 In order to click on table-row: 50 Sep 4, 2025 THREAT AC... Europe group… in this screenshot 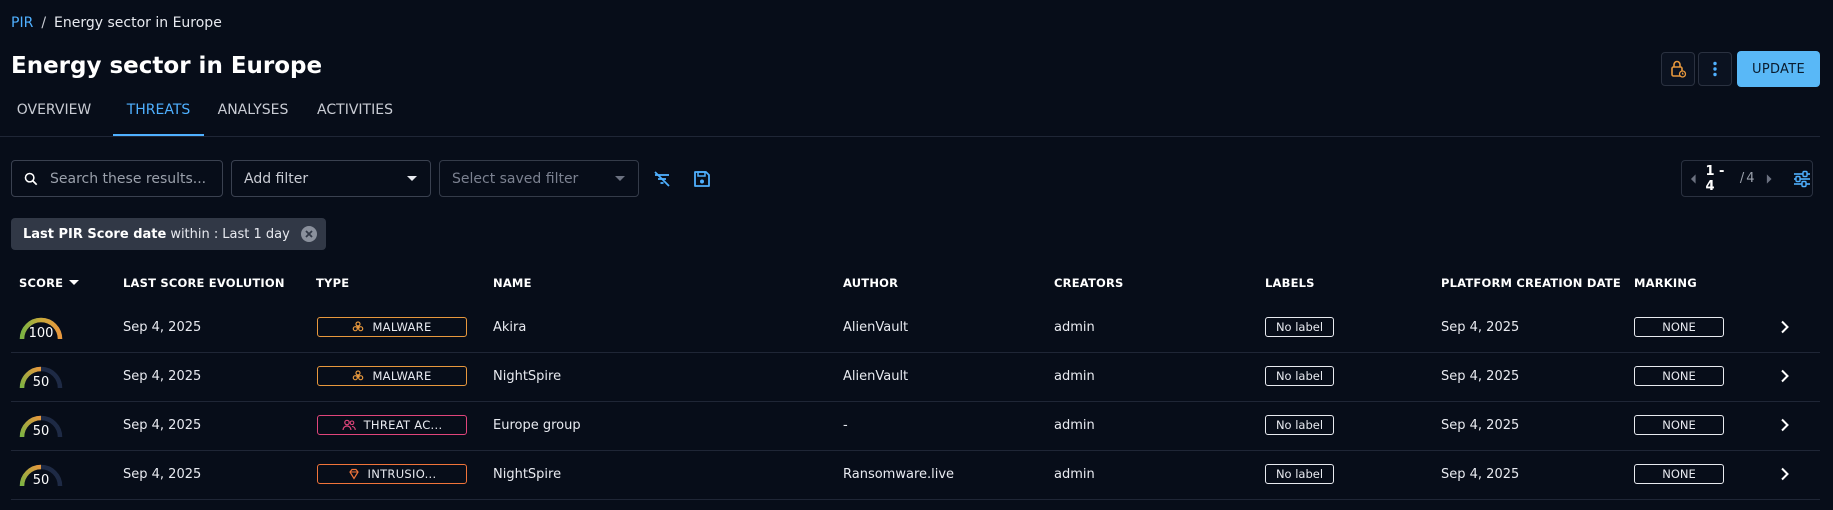, I will do `click(915, 426)`.